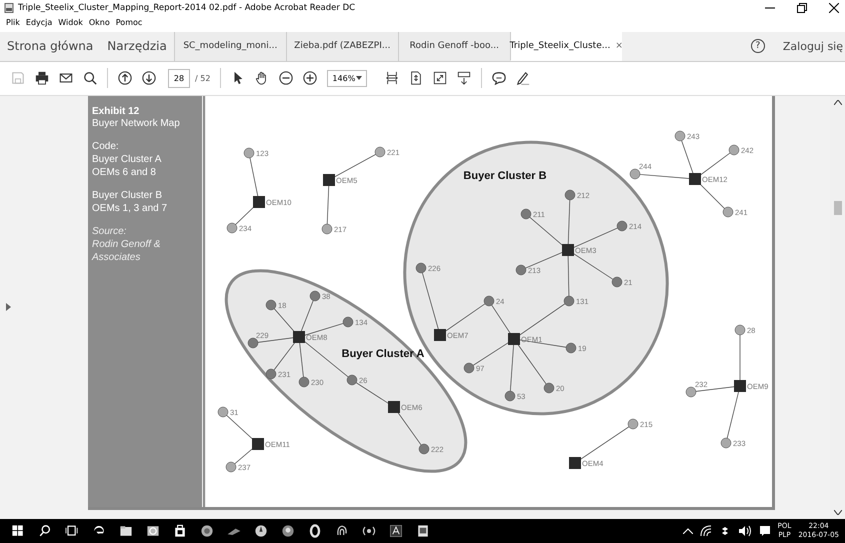  I want to click on pdf-file-icon, so click(9, 7).